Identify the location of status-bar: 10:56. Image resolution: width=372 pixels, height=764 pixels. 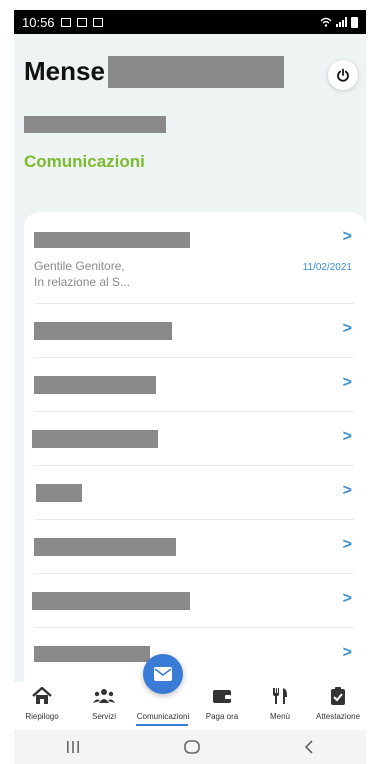
(190, 22).